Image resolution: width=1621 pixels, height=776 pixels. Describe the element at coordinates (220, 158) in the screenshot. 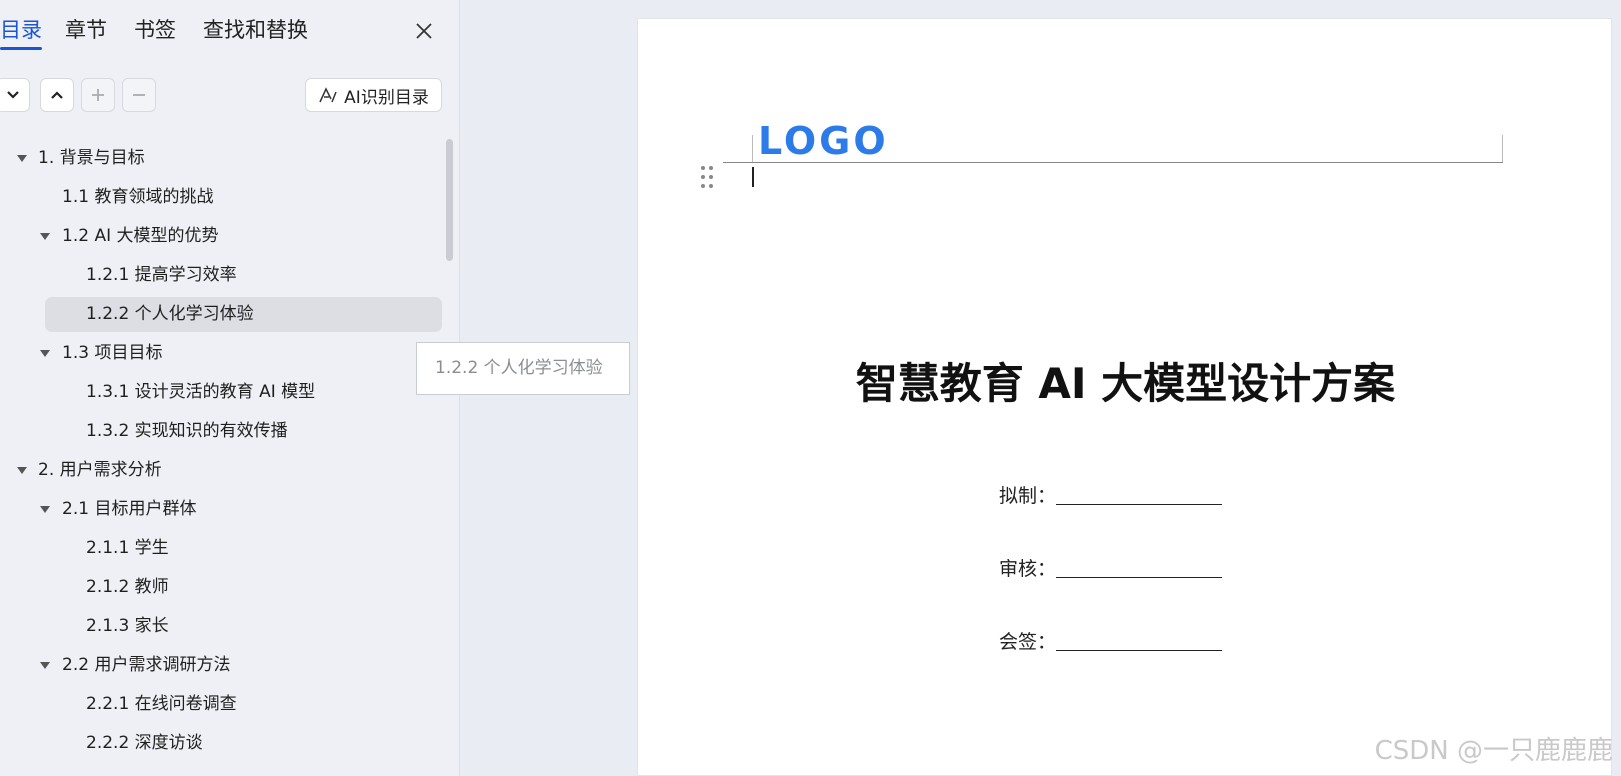

I see `toc-item: 1. 背景与目标` at that location.